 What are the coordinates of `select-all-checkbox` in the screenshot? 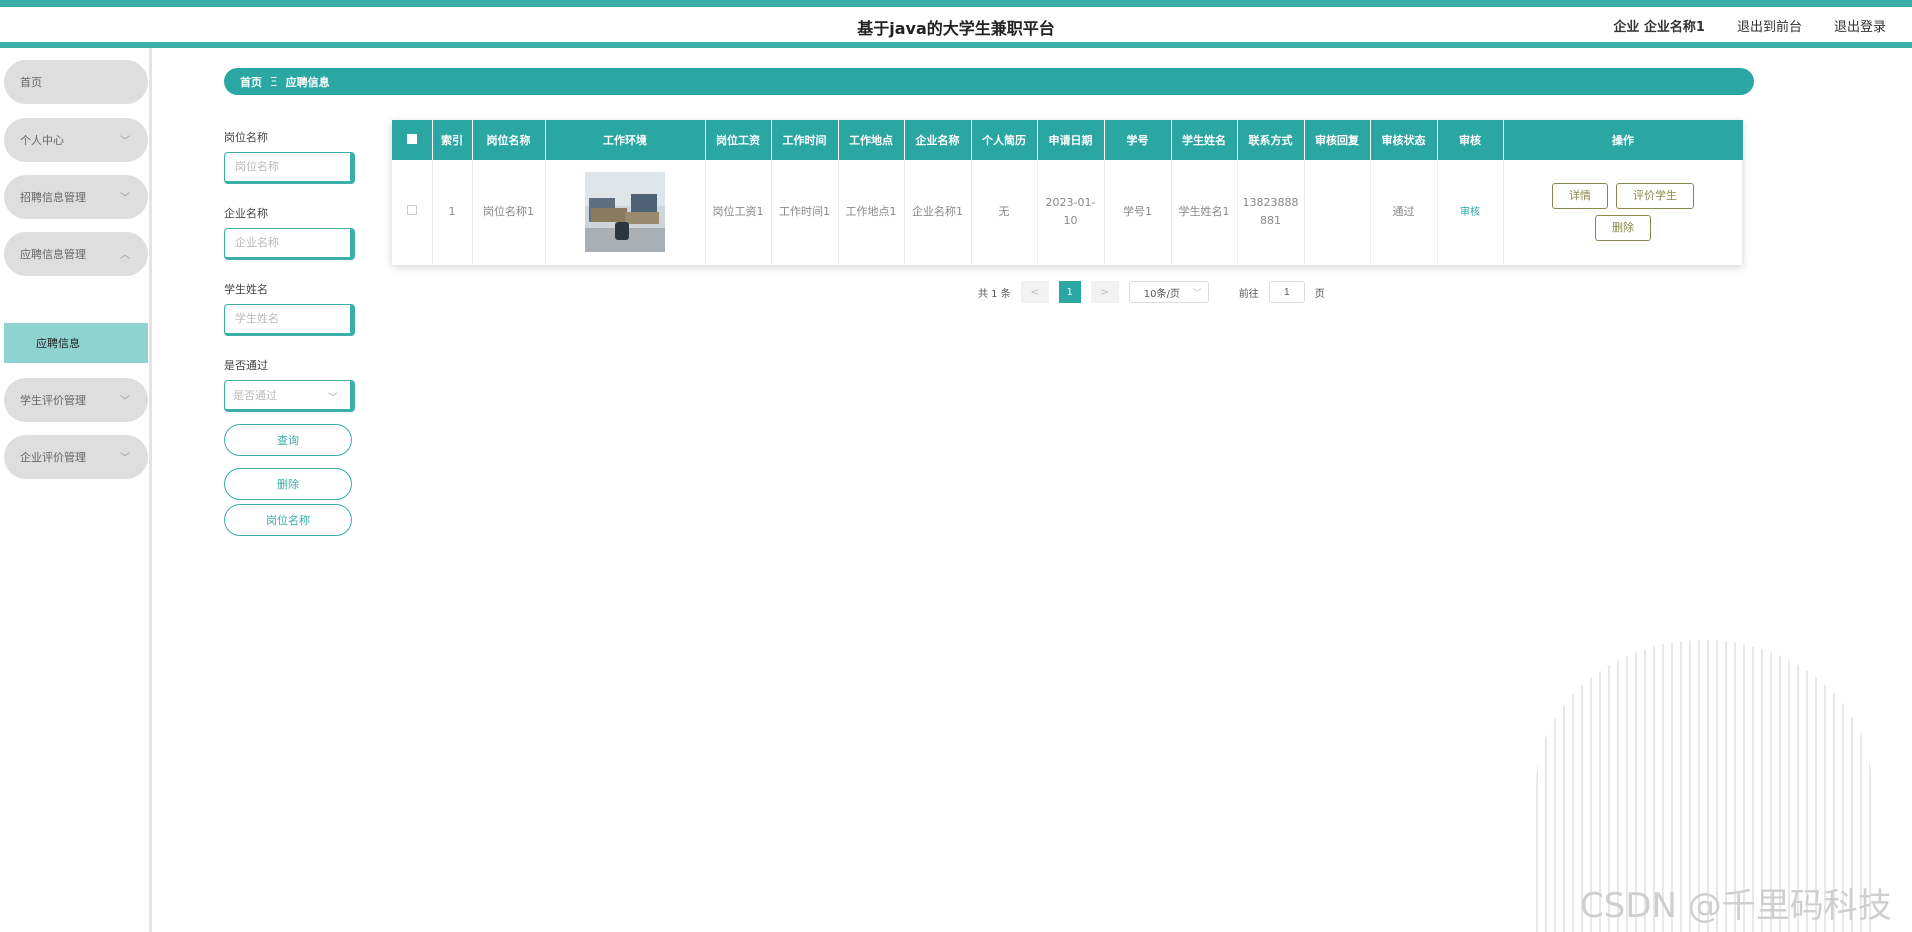 It's located at (412, 140).